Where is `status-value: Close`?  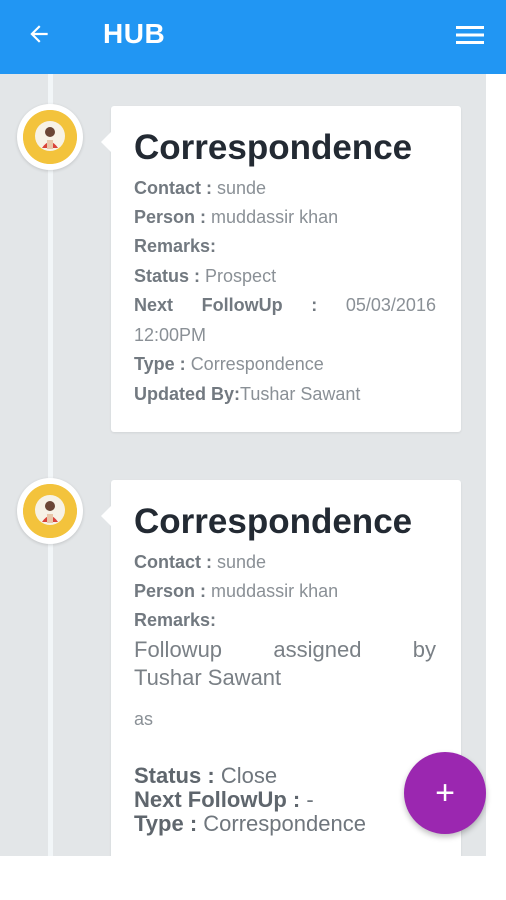 status-value: Close is located at coordinates (249, 775).